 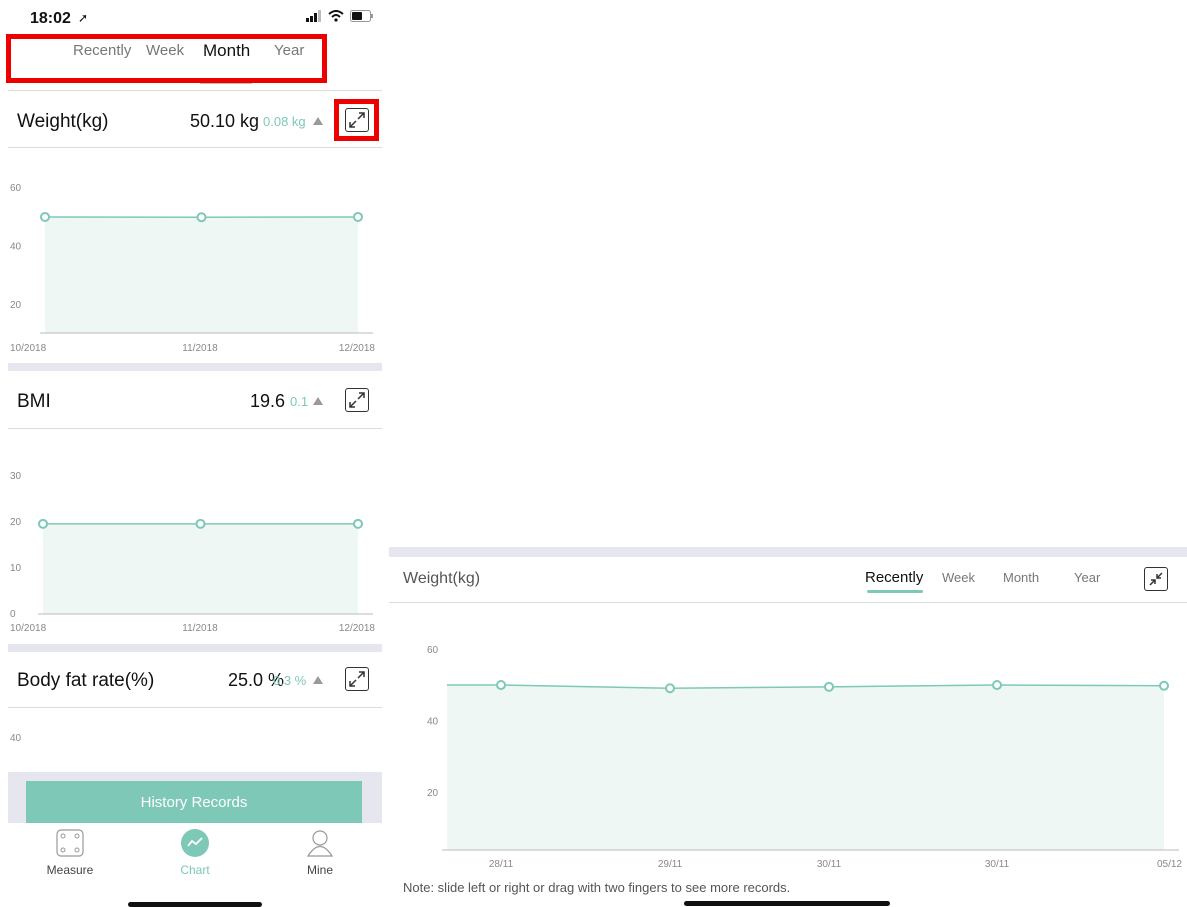 I want to click on chart-icon, so click(x=195, y=843).